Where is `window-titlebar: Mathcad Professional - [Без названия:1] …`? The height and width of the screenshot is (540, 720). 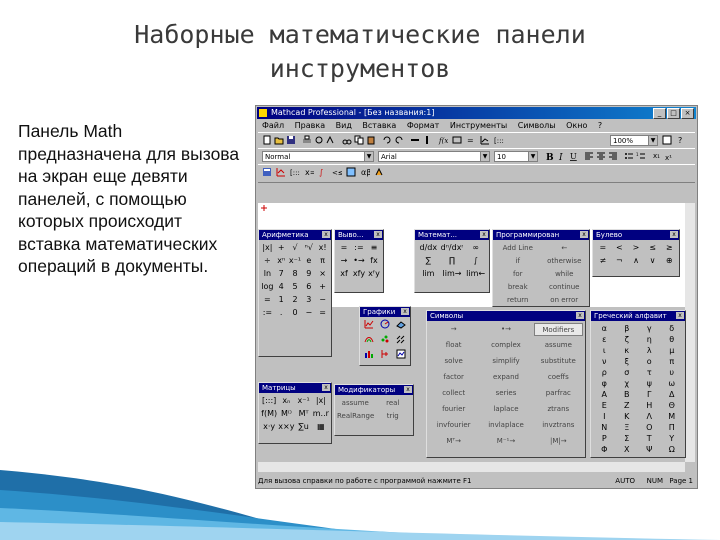
window-titlebar: Mathcad Professional - [Без названия:1] … is located at coordinates (476, 113).